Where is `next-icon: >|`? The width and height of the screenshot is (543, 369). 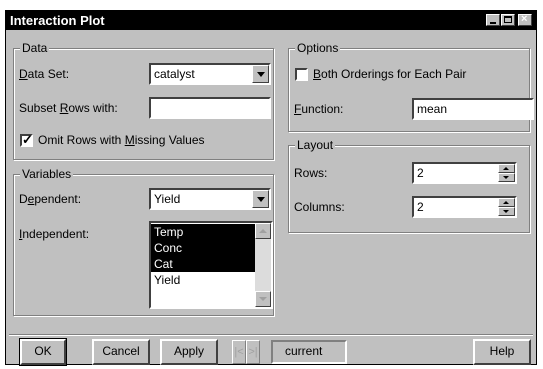 next-icon: >| is located at coordinates (253, 352).